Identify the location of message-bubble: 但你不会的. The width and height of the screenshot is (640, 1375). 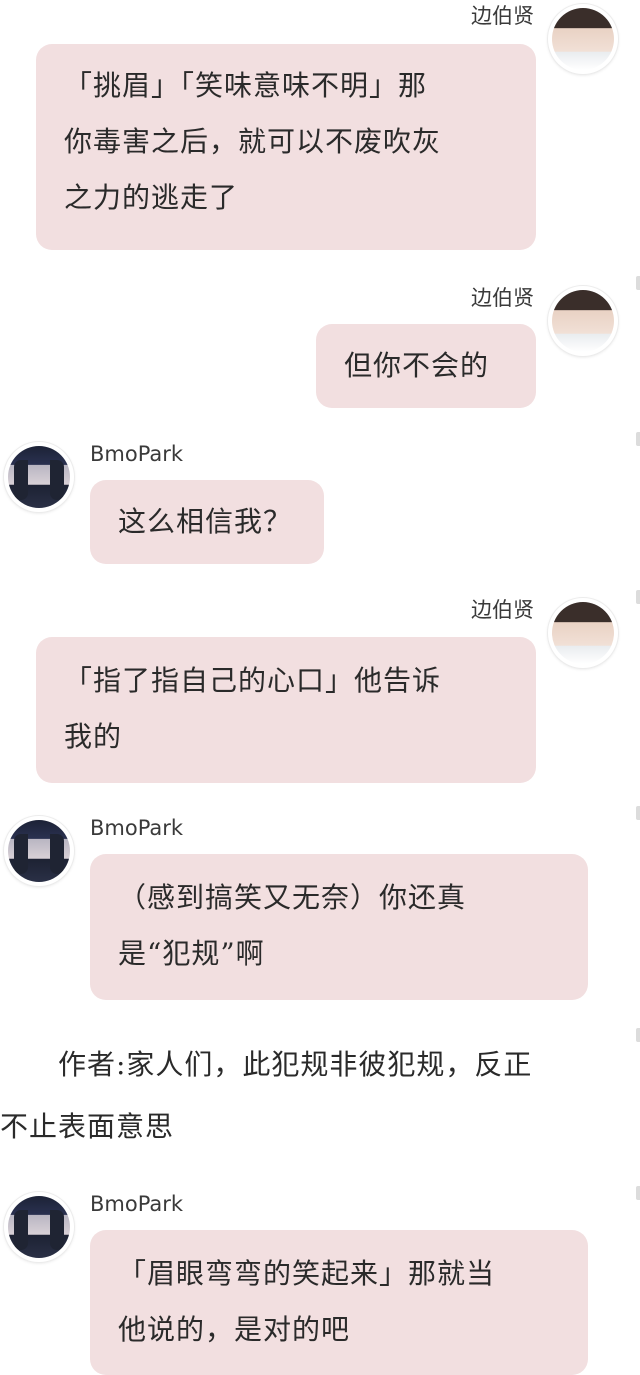
(426, 366).